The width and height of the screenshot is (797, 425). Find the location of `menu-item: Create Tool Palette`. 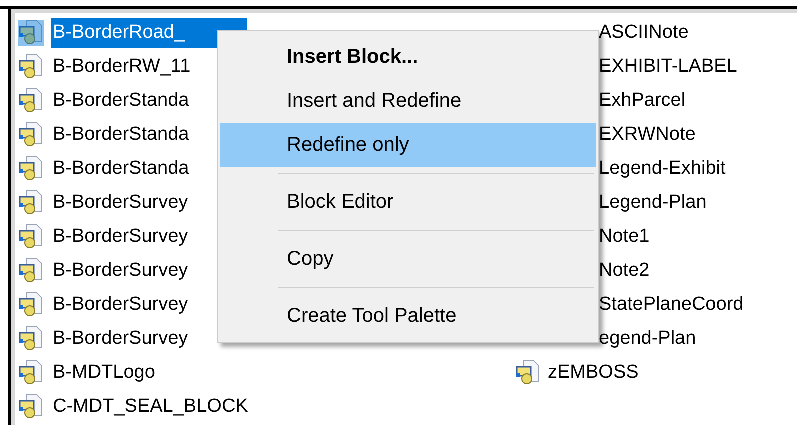

menu-item: Create Tool Palette is located at coordinates (408, 316).